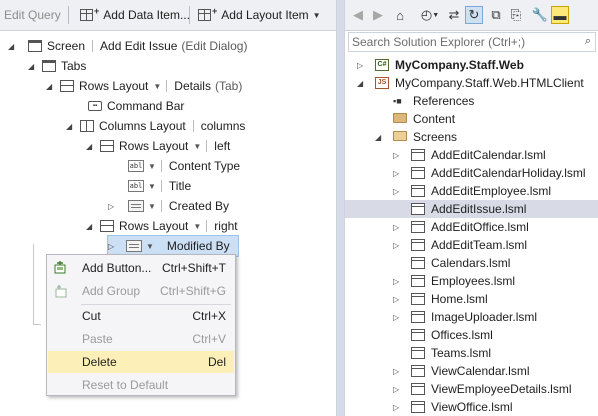 The height and width of the screenshot is (416, 598). I want to click on solution-item: ◢ Screens, so click(471, 137).